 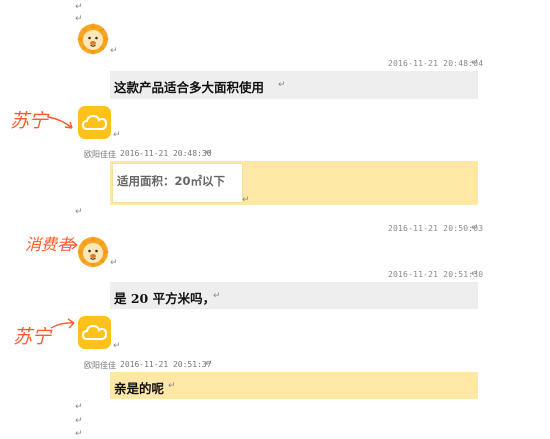 What do you see at coordinates (166, 153) in the screenshot?
I see `message-timestamp: 2016-11-21 20:48:30` at bounding box center [166, 153].